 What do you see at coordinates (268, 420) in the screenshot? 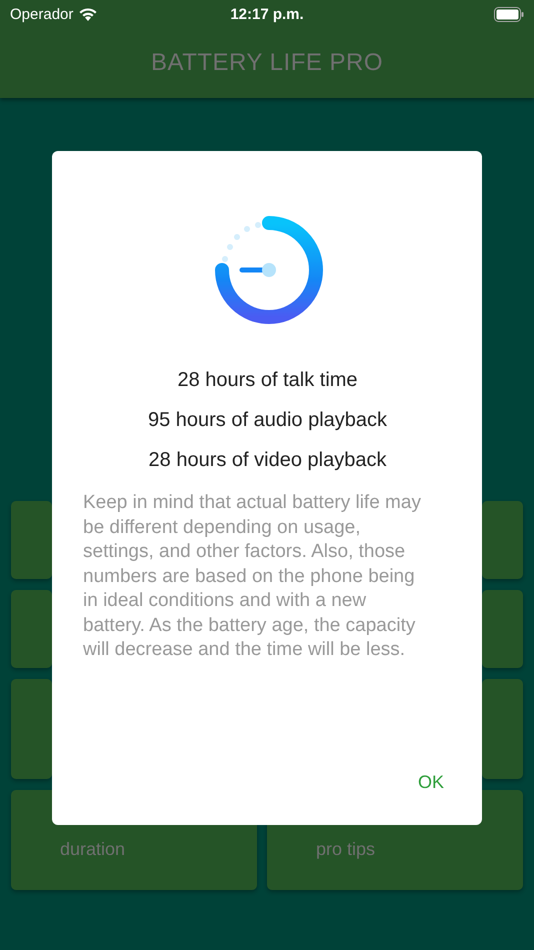
I see `usage-line: 95 hours of audio playback` at bounding box center [268, 420].